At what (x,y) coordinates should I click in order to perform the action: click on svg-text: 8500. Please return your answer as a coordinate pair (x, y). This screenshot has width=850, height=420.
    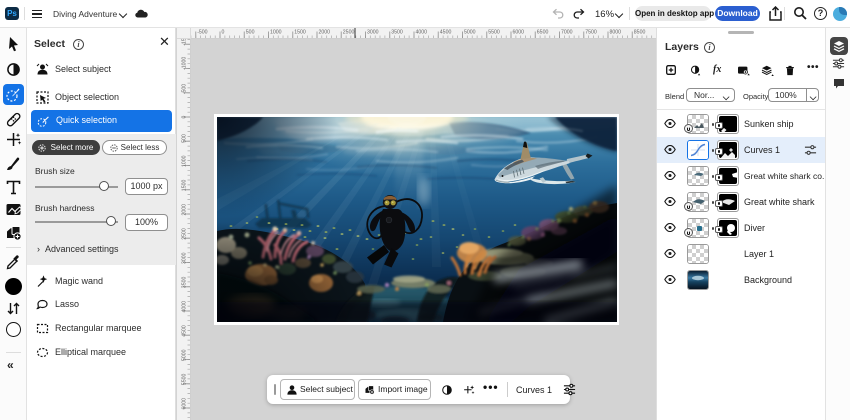
    Looking at the image, I should click on (640, 33).